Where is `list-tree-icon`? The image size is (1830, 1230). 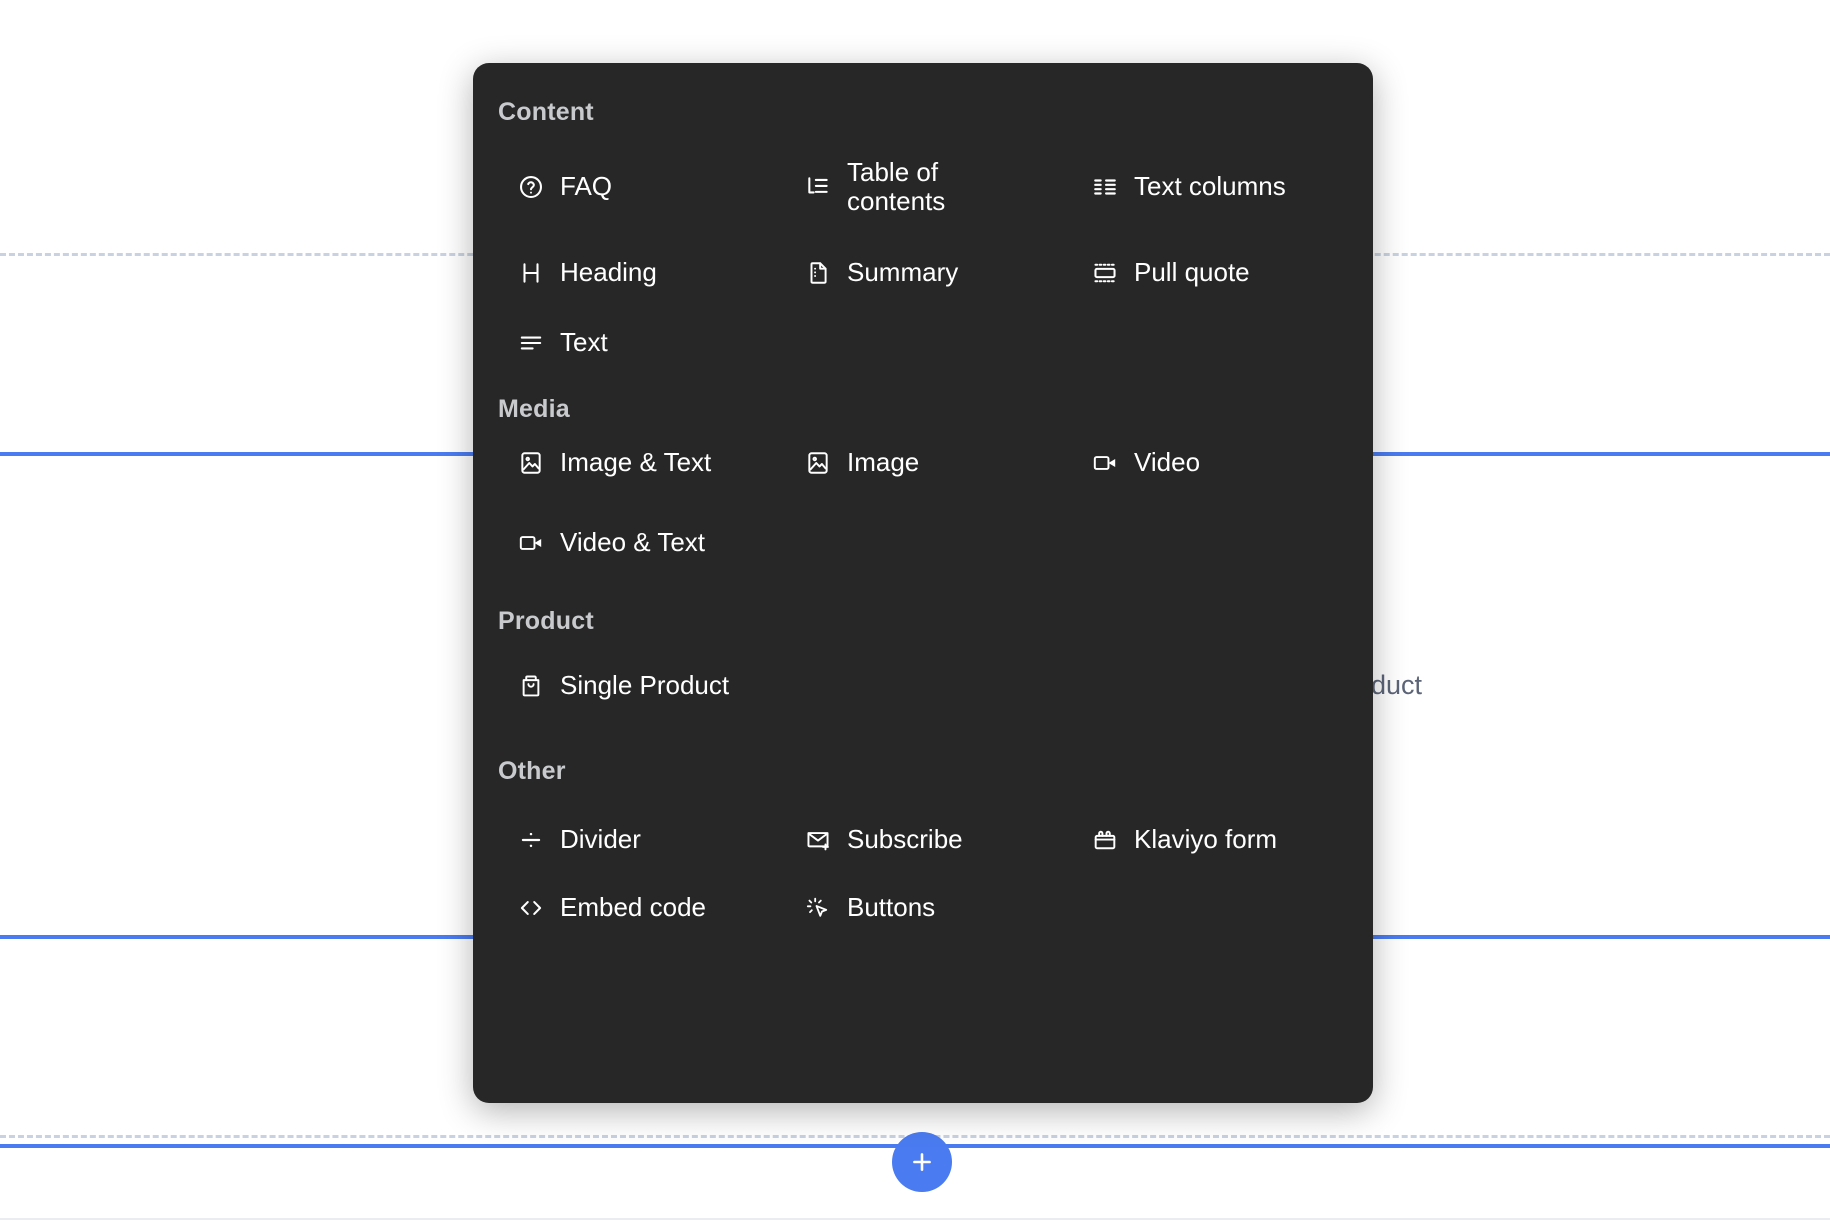 list-tree-icon is located at coordinates (818, 187).